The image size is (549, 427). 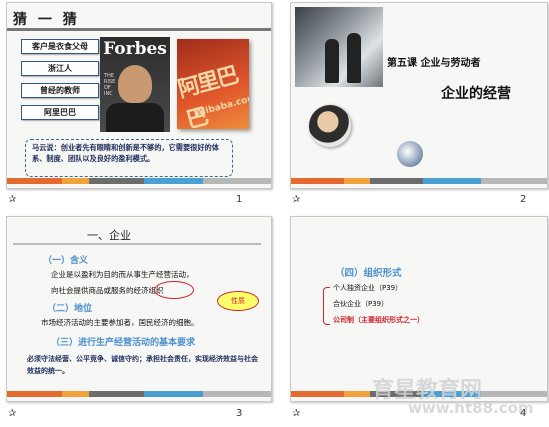 I want to click on tag-alibaba: 阿里巴巴, so click(x=60, y=112).